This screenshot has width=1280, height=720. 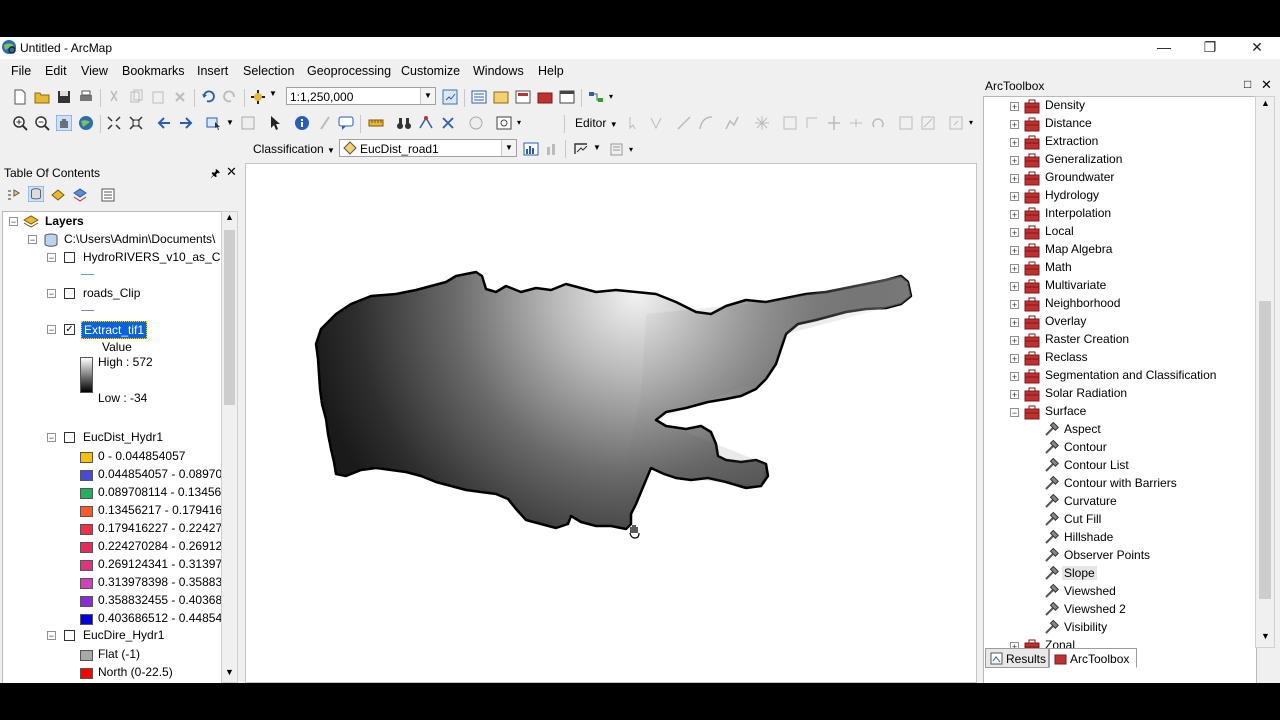 I want to click on delete-icon, so click(x=180, y=97).